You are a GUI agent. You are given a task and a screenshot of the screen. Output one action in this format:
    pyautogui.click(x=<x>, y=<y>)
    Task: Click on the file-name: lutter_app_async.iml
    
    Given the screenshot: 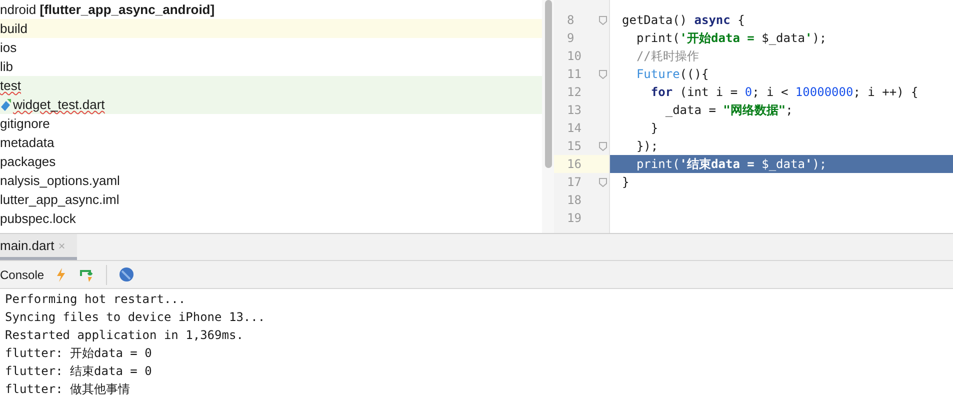 What is the action you would take?
    pyautogui.click(x=60, y=199)
    